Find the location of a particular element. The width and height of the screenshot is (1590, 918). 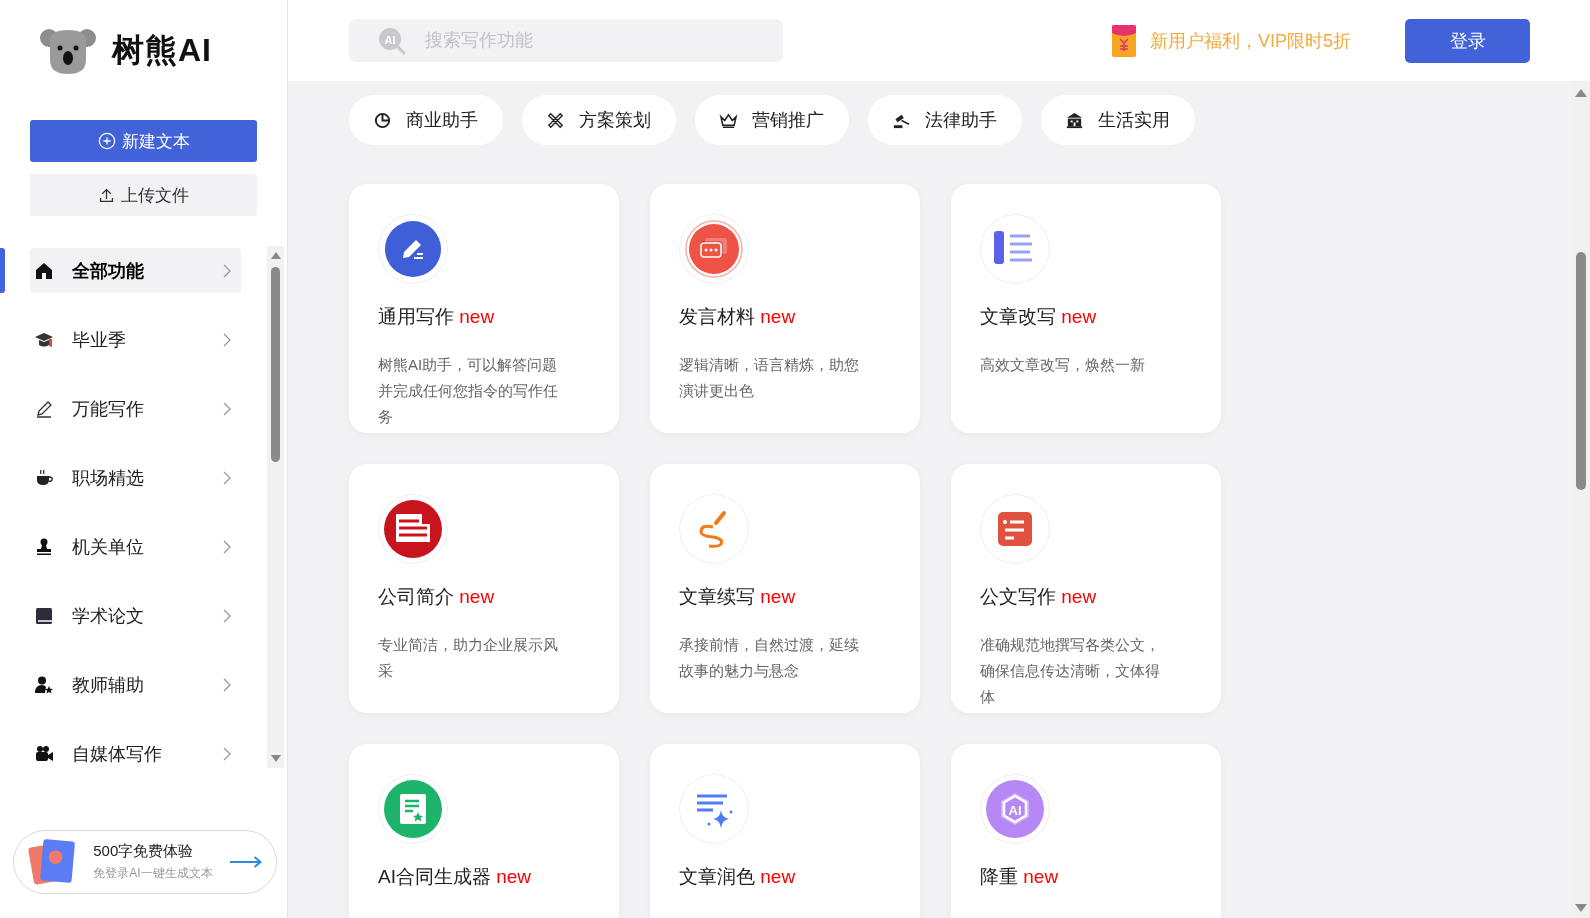

feature-card: 文章改写 new 高效文章改写，焕然一新 is located at coordinates (1086, 308).